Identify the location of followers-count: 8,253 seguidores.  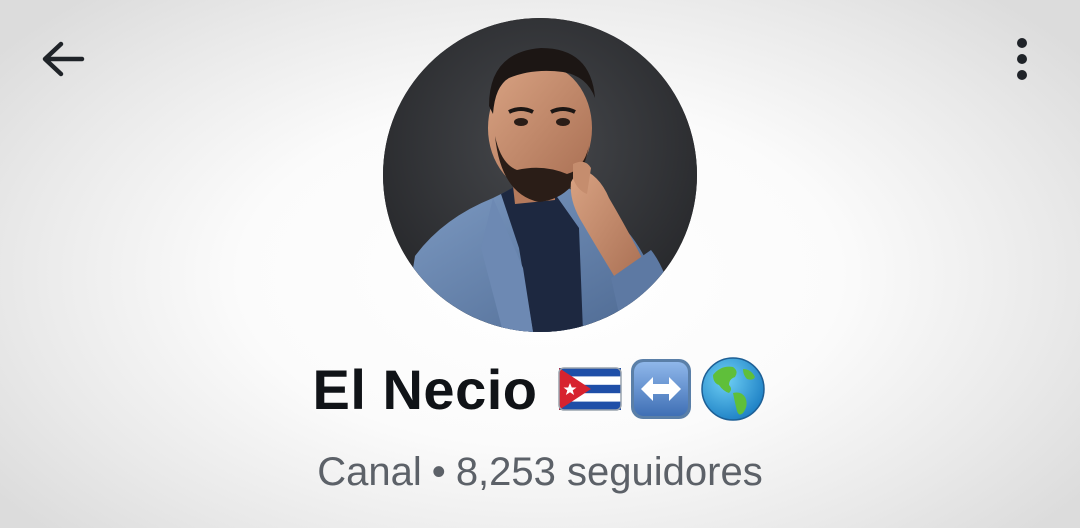
(609, 472).